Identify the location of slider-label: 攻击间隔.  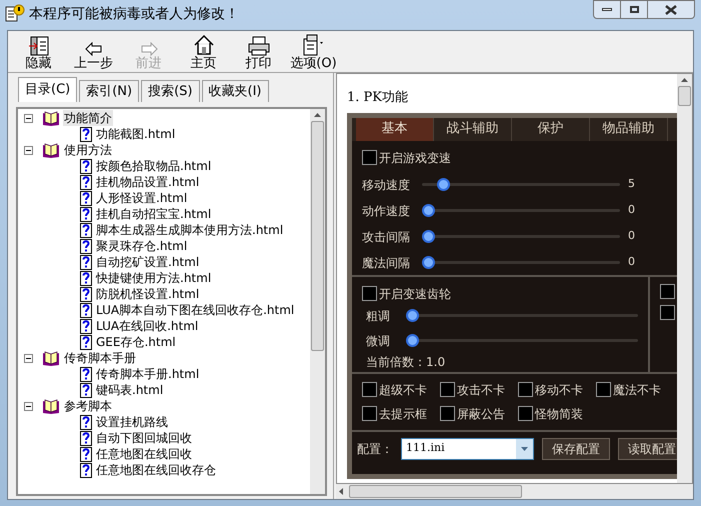
(386, 237).